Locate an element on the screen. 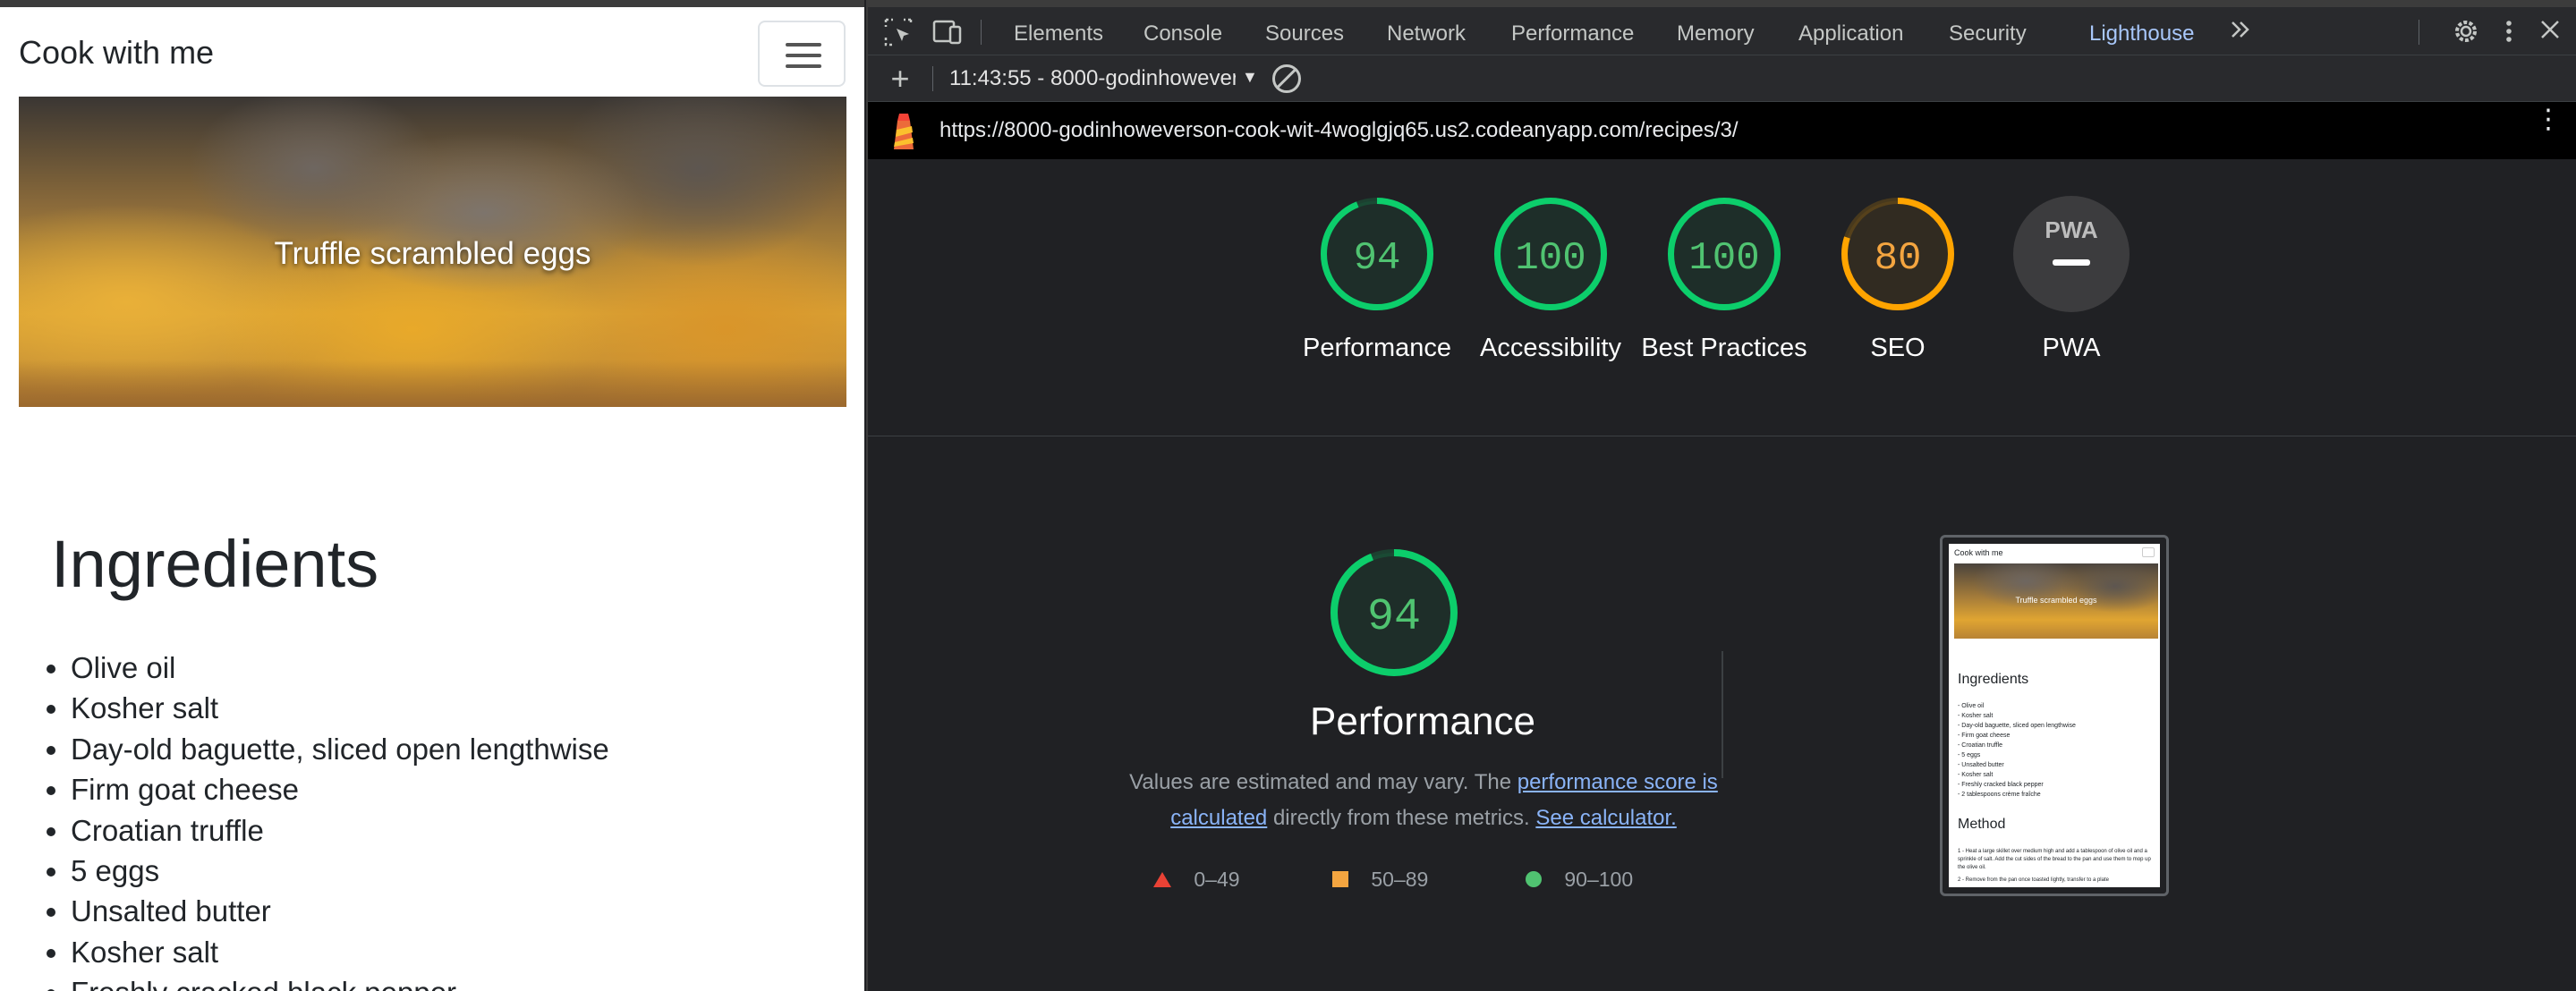 This screenshot has height=991, width=2576. pwa-badge-bg is located at coordinates (2071, 254).